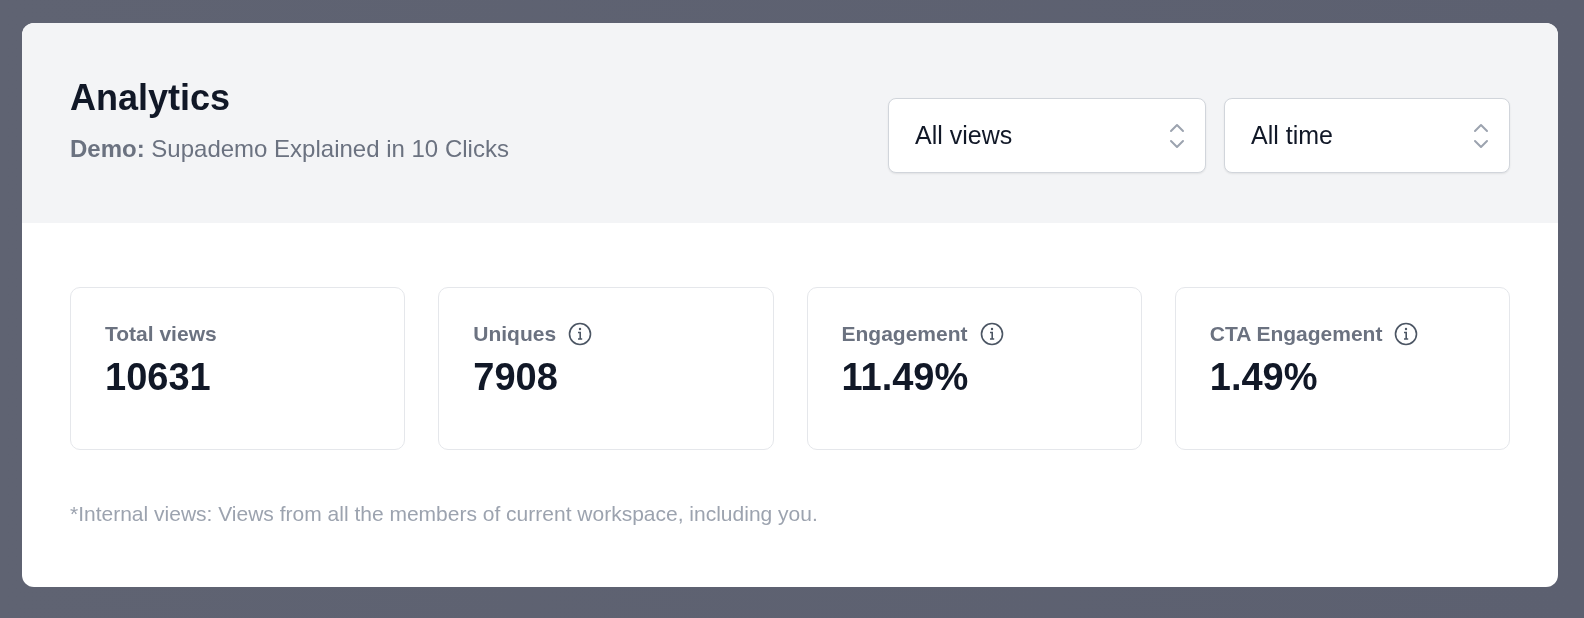 The height and width of the screenshot is (618, 1584). I want to click on stat-value: 7908, so click(516, 377).